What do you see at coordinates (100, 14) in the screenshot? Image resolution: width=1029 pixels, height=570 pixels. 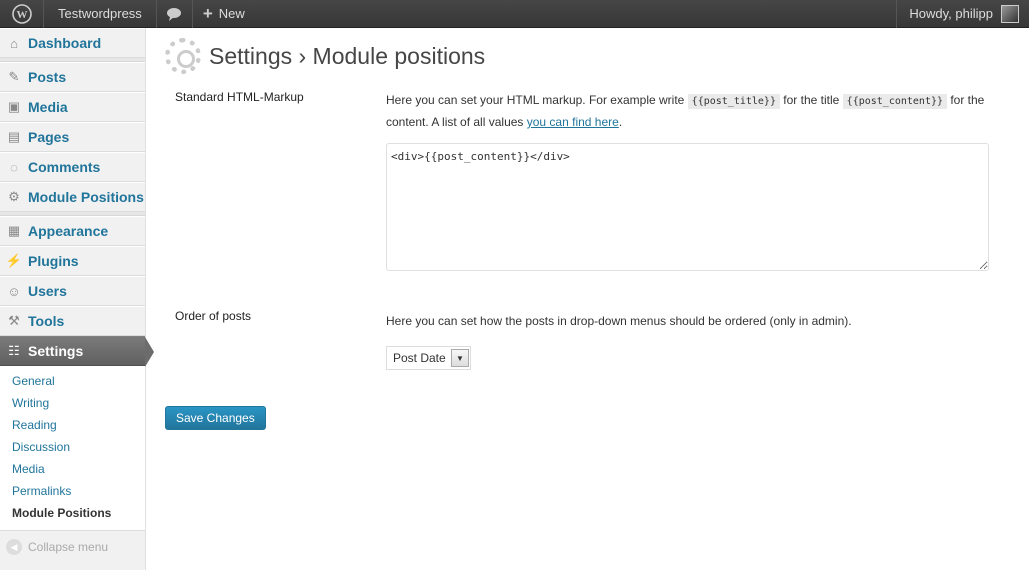 I see `site-name-link: Testwordpress` at bounding box center [100, 14].